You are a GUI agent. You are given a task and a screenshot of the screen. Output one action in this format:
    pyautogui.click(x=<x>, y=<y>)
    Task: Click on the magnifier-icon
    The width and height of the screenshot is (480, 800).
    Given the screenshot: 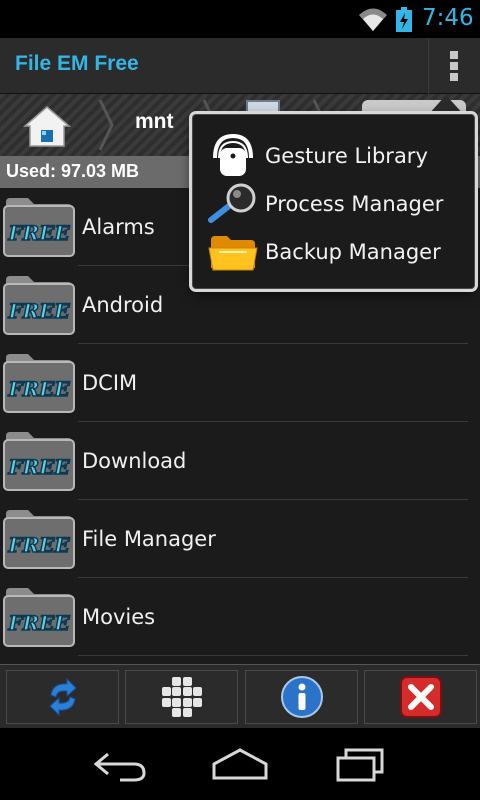 What is the action you would take?
    pyautogui.click(x=232, y=203)
    